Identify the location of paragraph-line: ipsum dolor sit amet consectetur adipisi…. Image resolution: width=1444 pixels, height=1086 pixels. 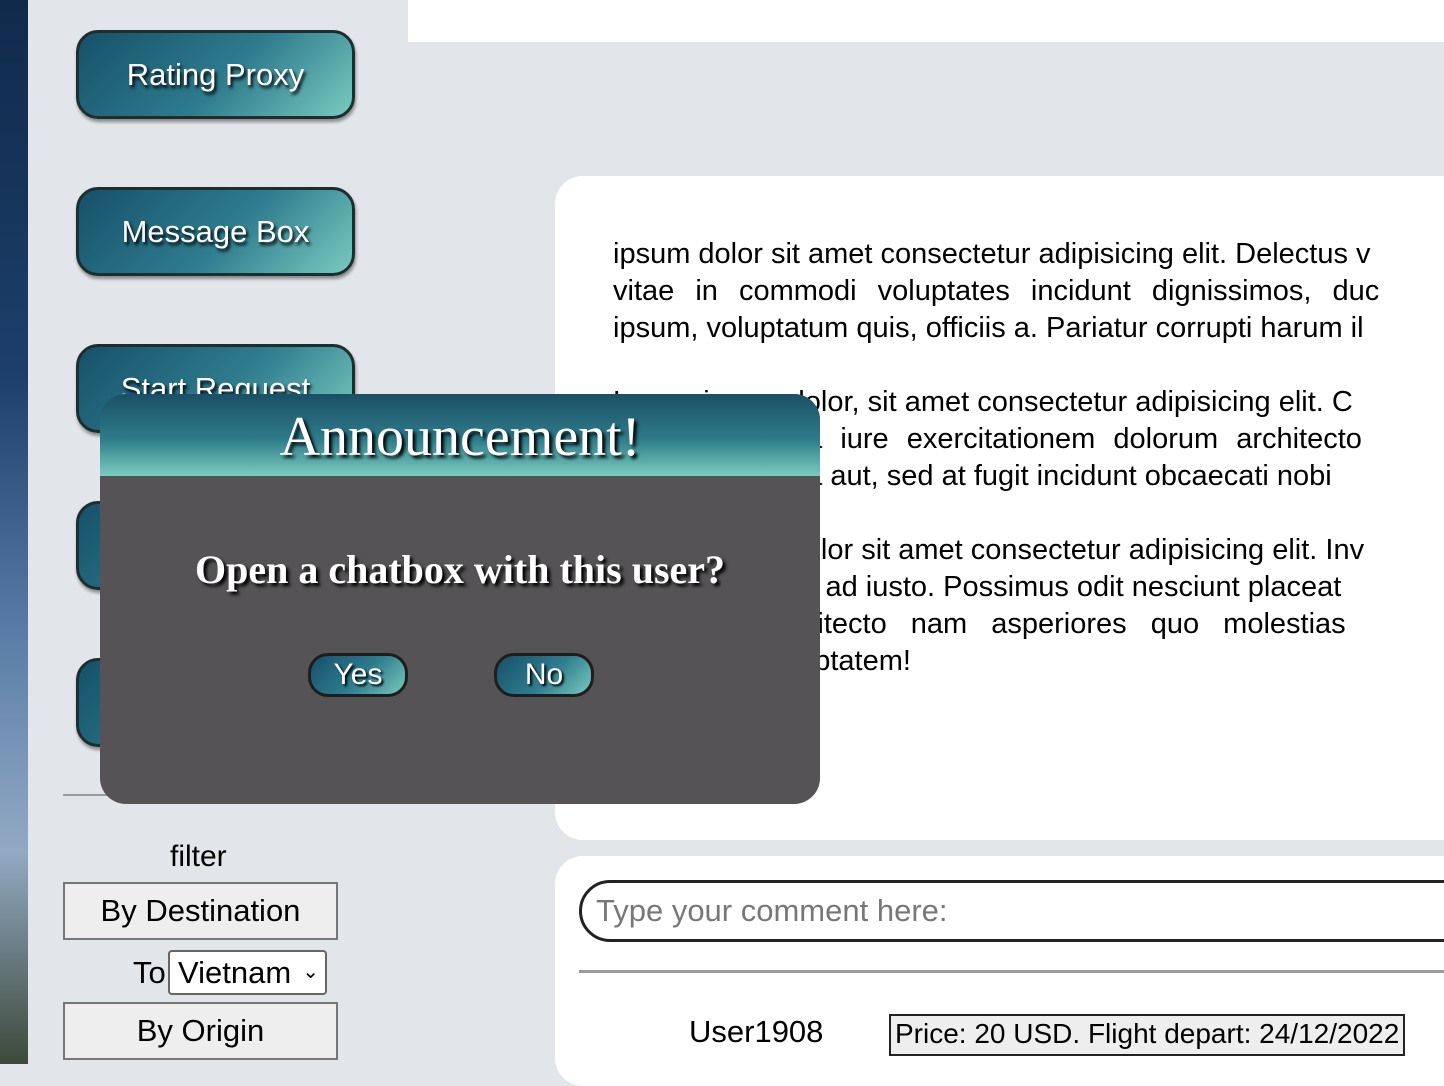
(992, 254).